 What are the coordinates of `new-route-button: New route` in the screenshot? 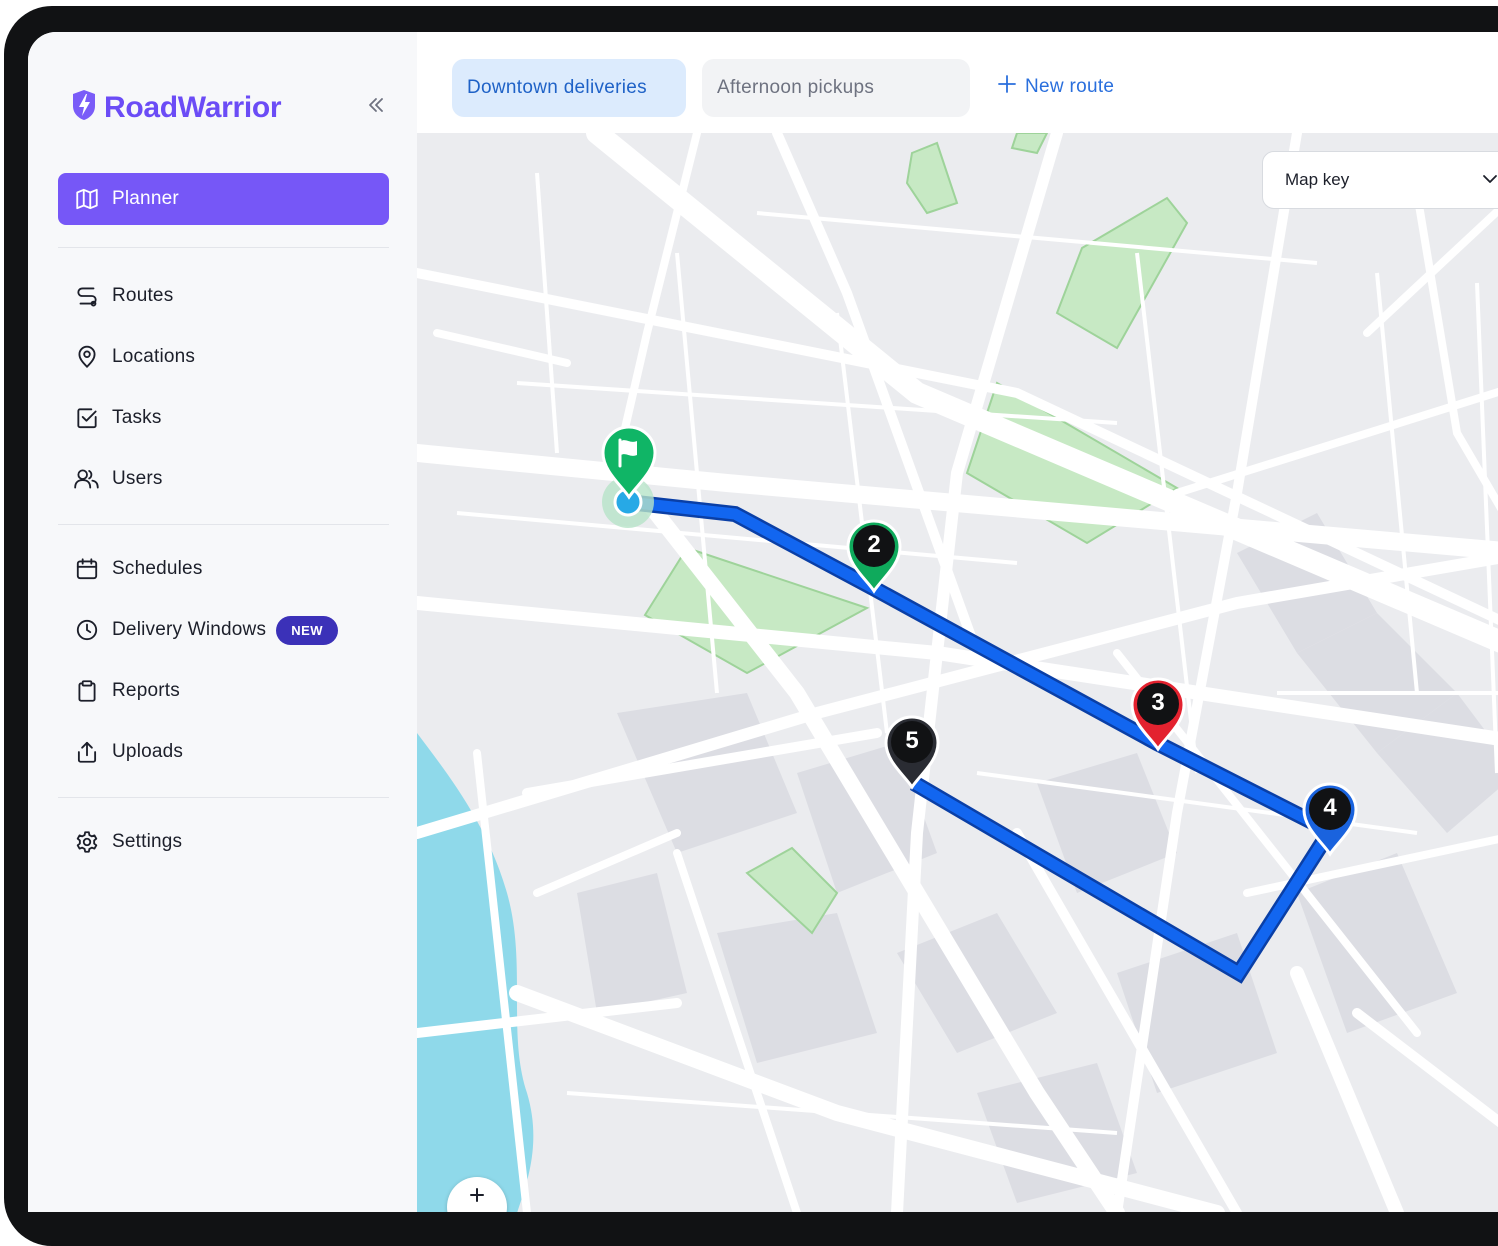 It's located at (1055, 87).